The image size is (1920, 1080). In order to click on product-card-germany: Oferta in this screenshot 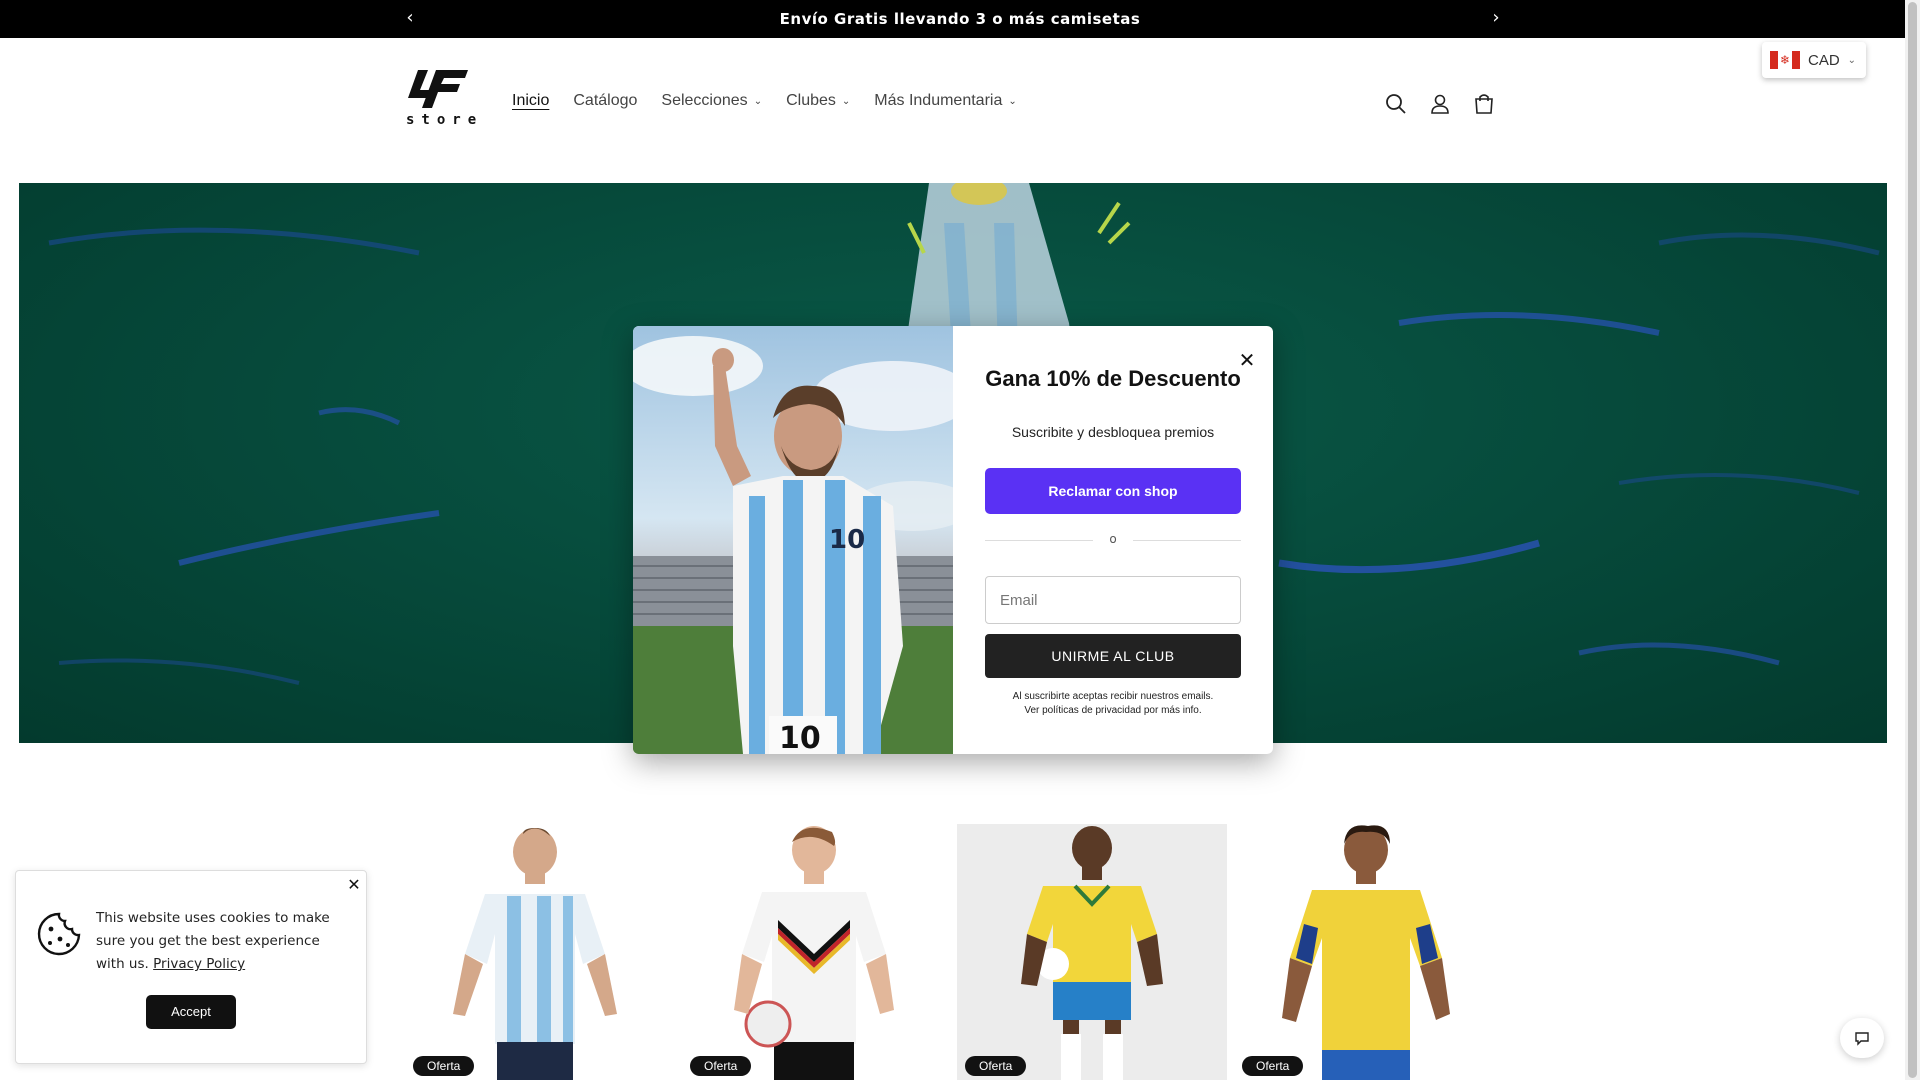, I will do `click(817, 952)`.